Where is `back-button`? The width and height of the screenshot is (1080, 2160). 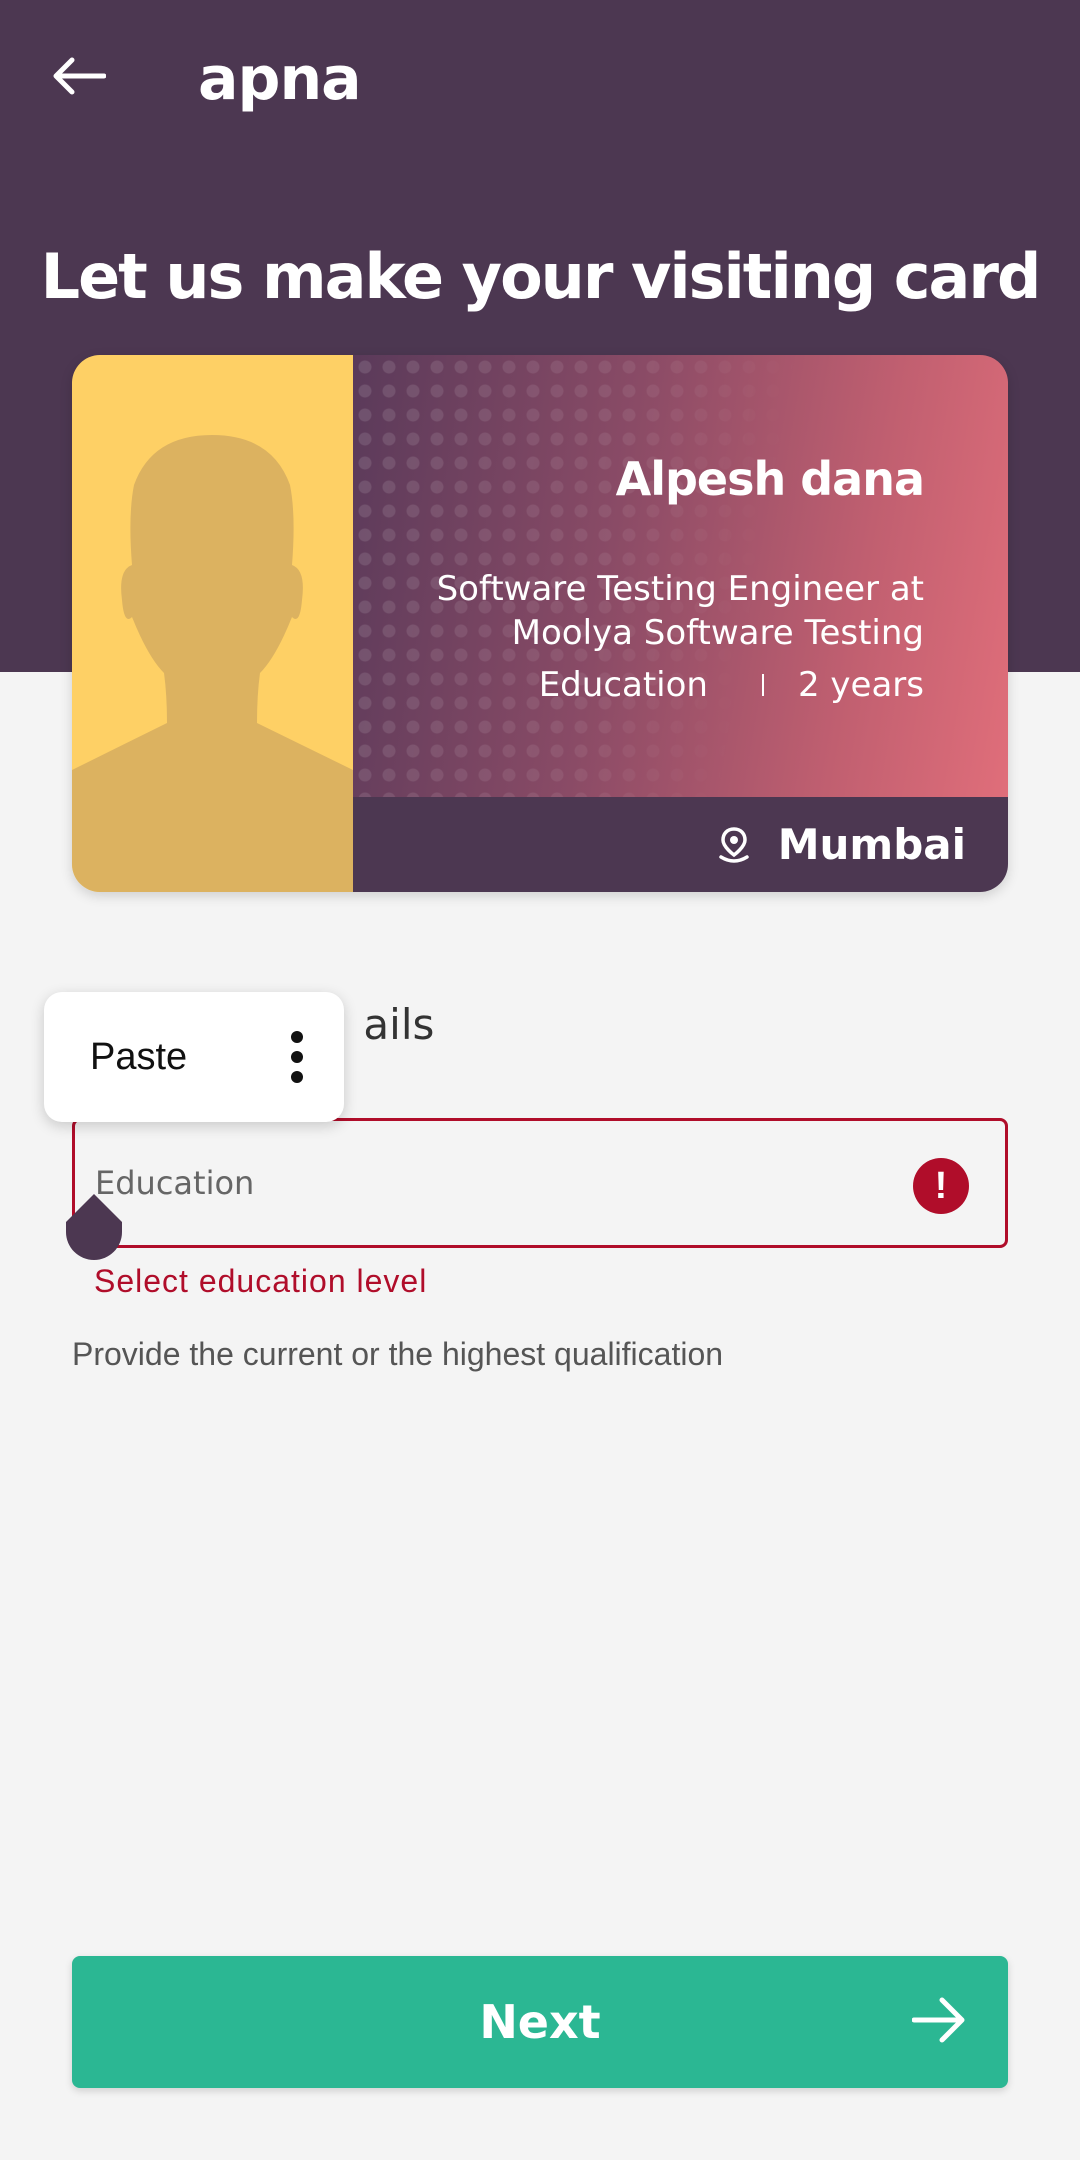
back-button is located at coordinates (78, 76).